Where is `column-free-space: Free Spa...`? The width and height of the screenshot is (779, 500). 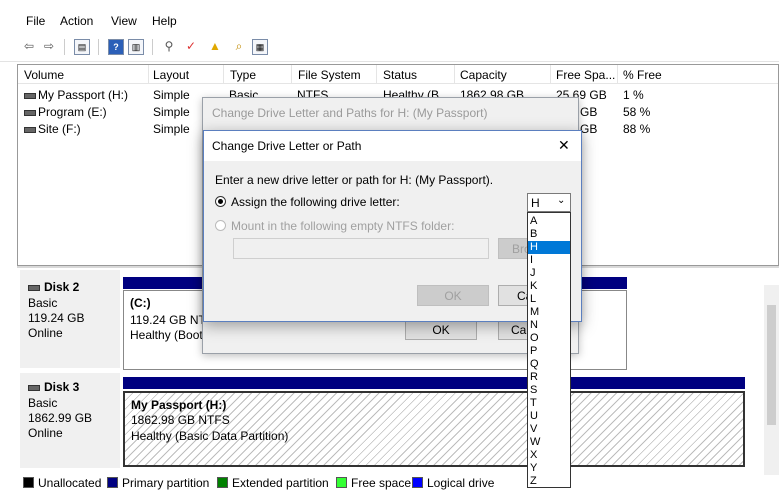
column-free-space: Free Spa... is located at coordinates (585, 75).